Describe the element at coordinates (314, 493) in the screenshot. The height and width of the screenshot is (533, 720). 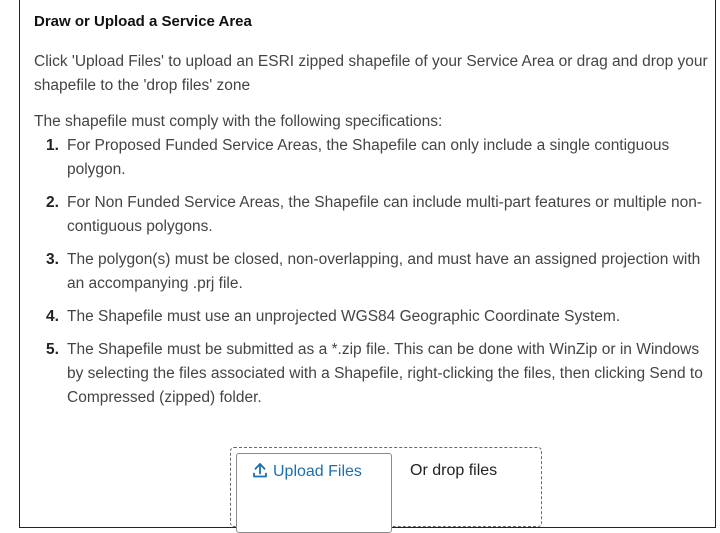
I see `upload-files-button: Upload Files` at that location.